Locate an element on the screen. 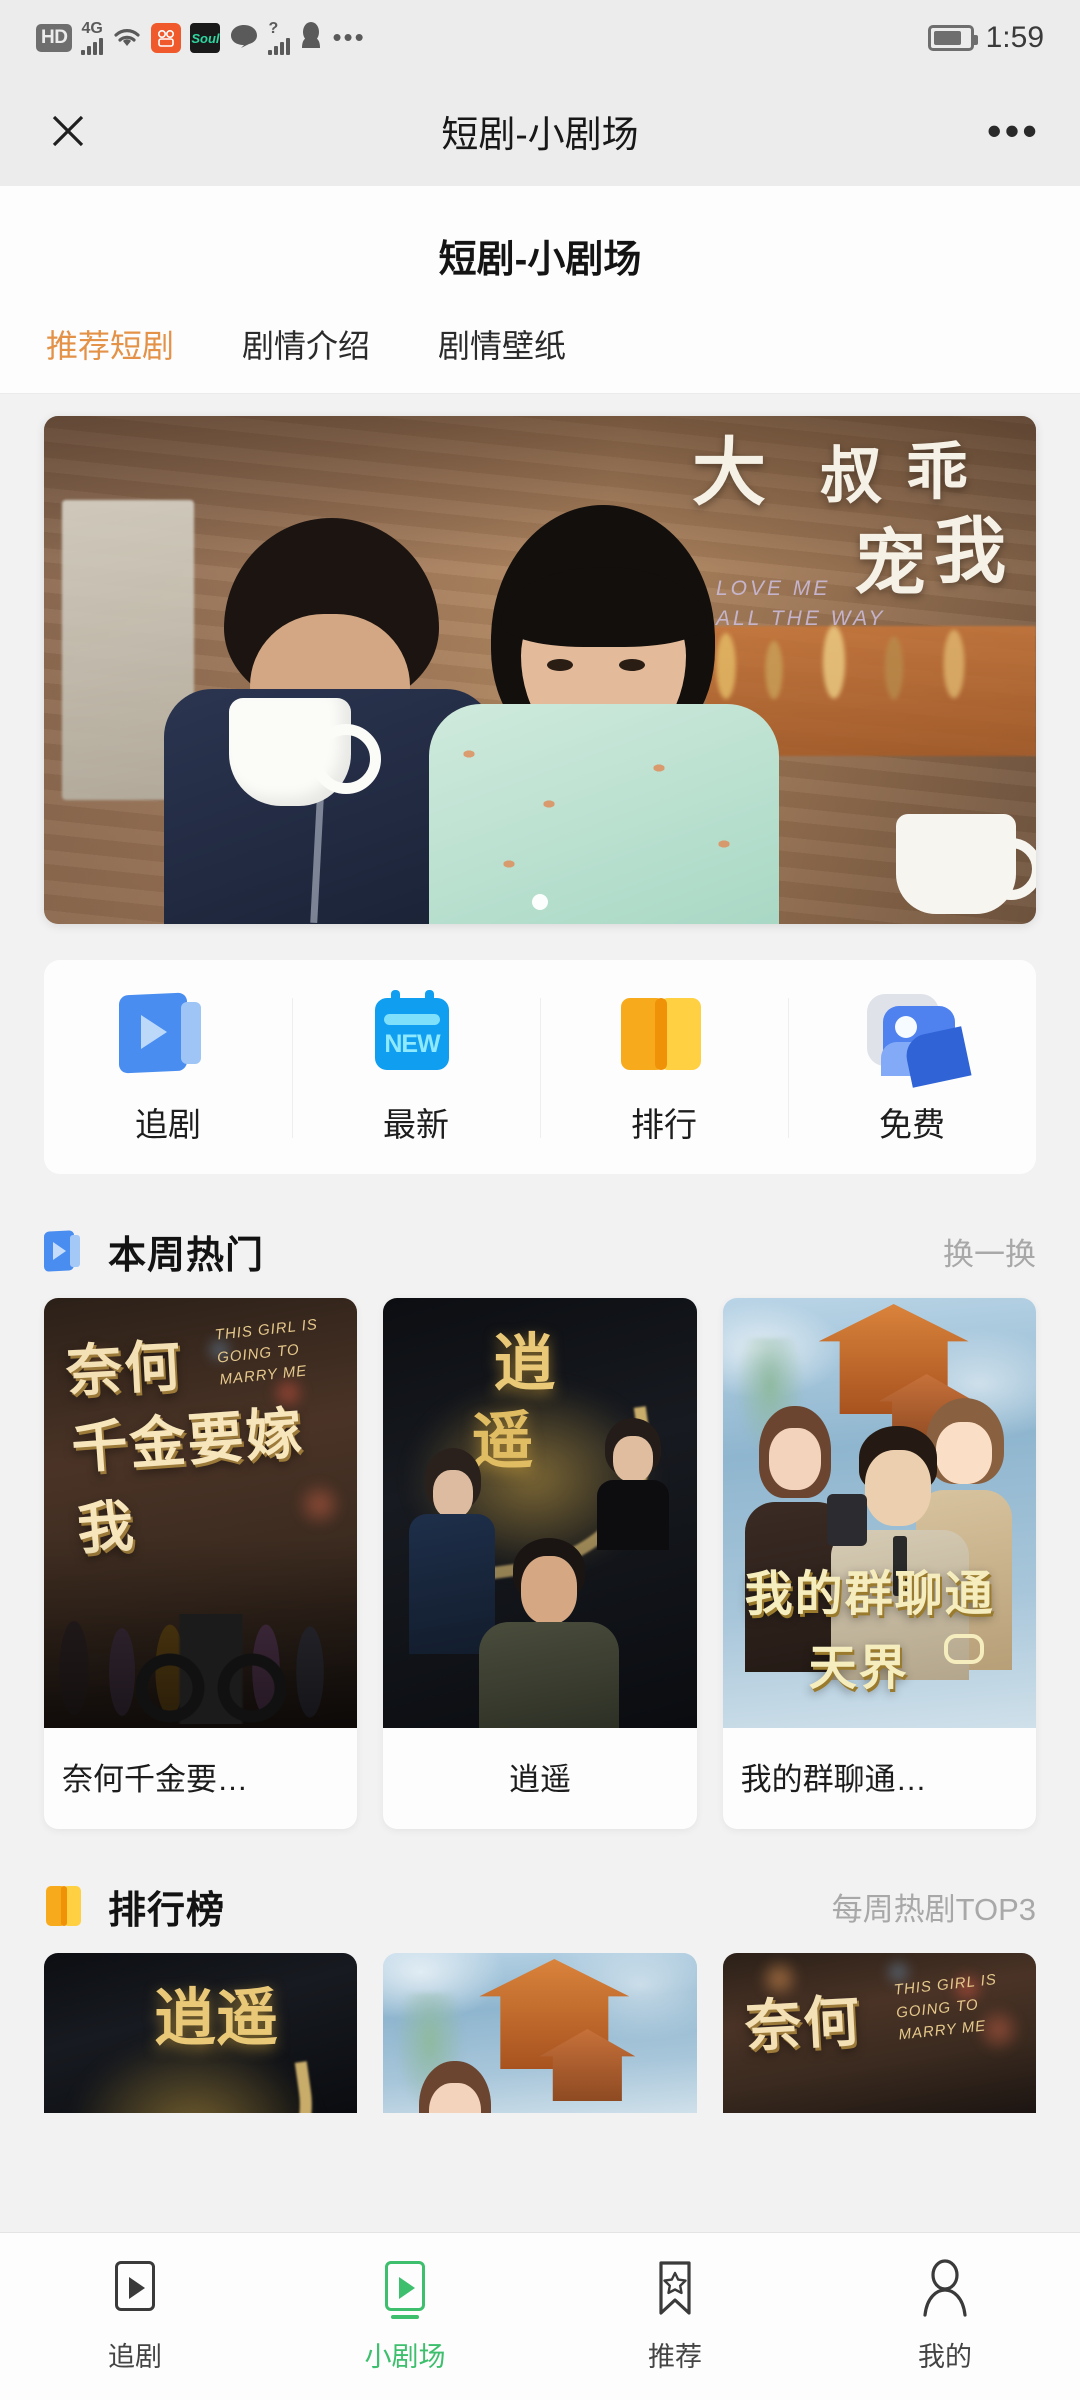 This screenshot has height=2400, width=1080. tab-bar: 推荐短剧 剧情介绍 剧情壁纸 is located at coordinates (540, 338).